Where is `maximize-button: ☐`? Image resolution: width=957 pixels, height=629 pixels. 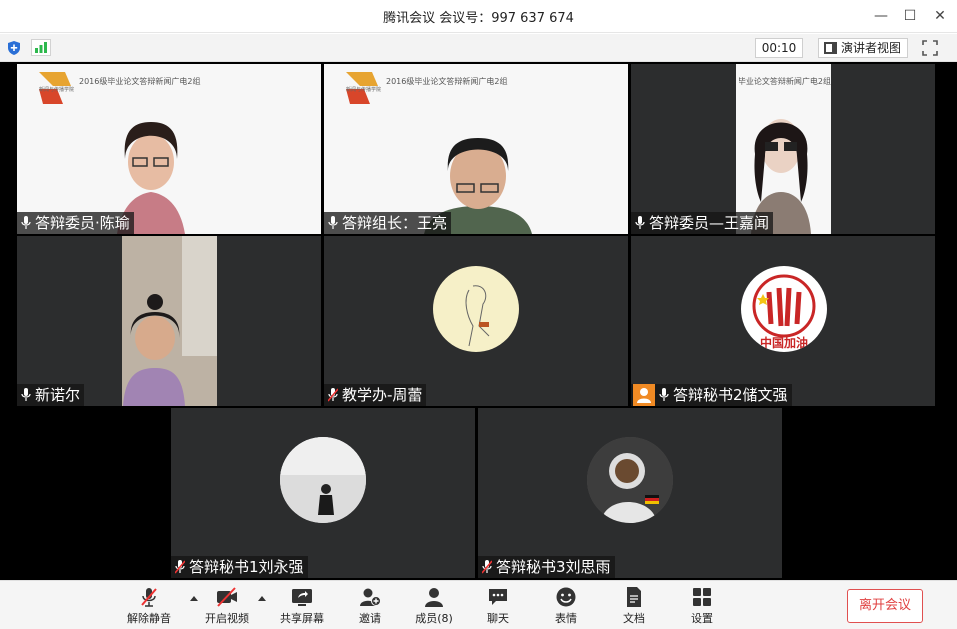
maximize-button: ☐ is located at coordinates (910, 16).